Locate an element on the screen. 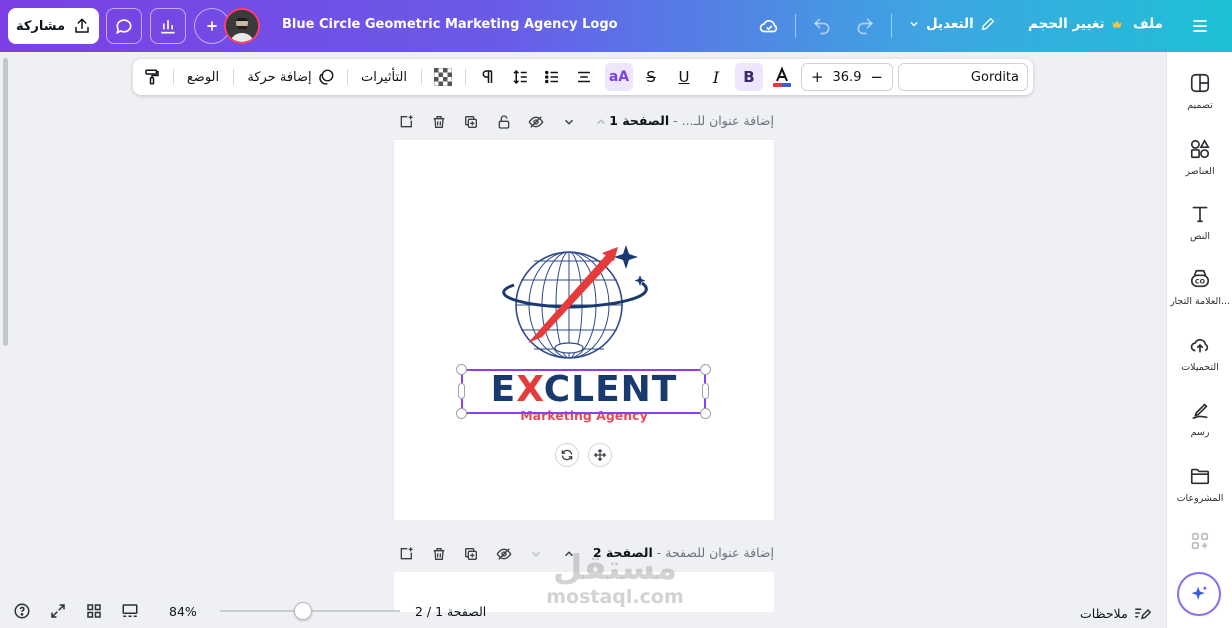  notes-button: ملاحظات is located at coordinates (1115, 613).